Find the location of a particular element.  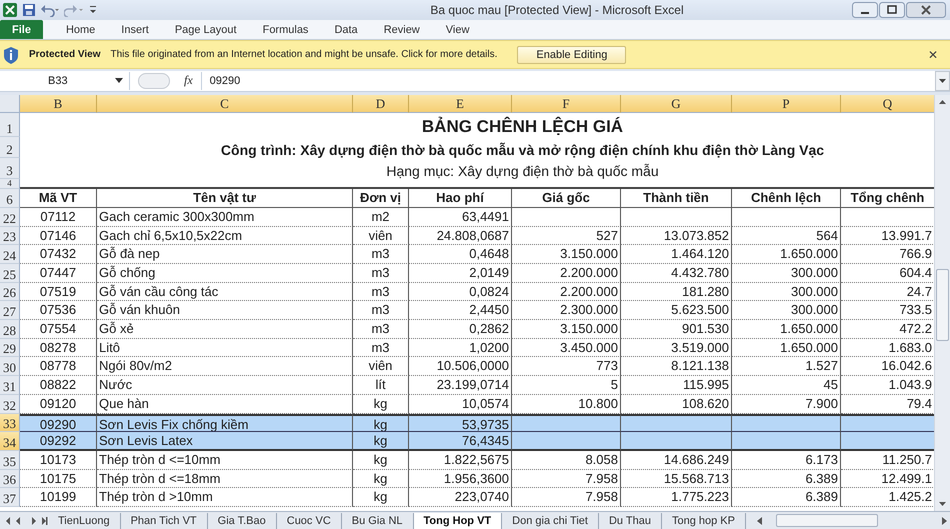

table-cell: 07519 is located at coordinates (58, 292).